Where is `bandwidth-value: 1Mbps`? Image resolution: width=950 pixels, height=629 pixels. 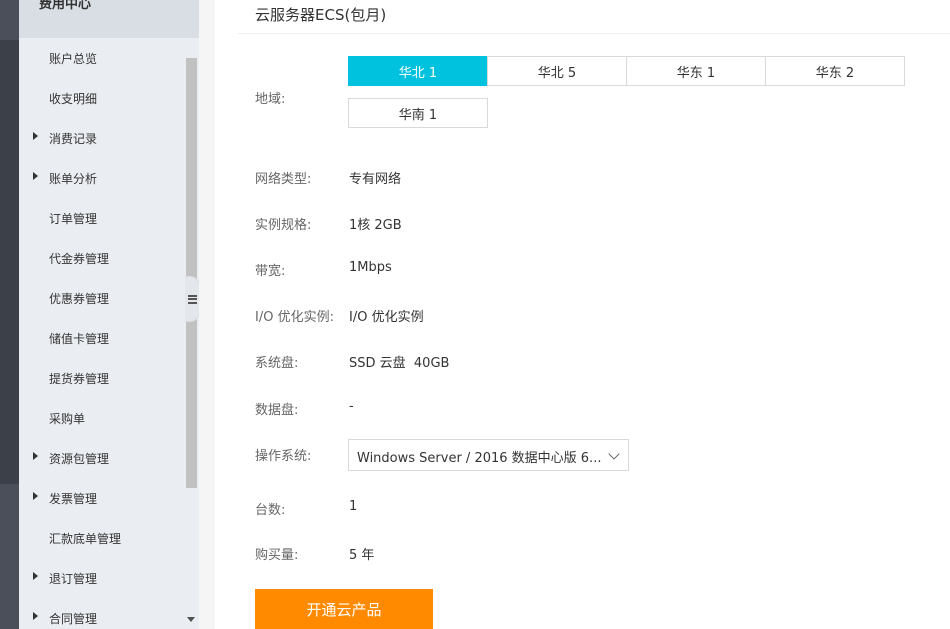 bandwidth-value: 1Mbps is located at coordinates (370, 267).